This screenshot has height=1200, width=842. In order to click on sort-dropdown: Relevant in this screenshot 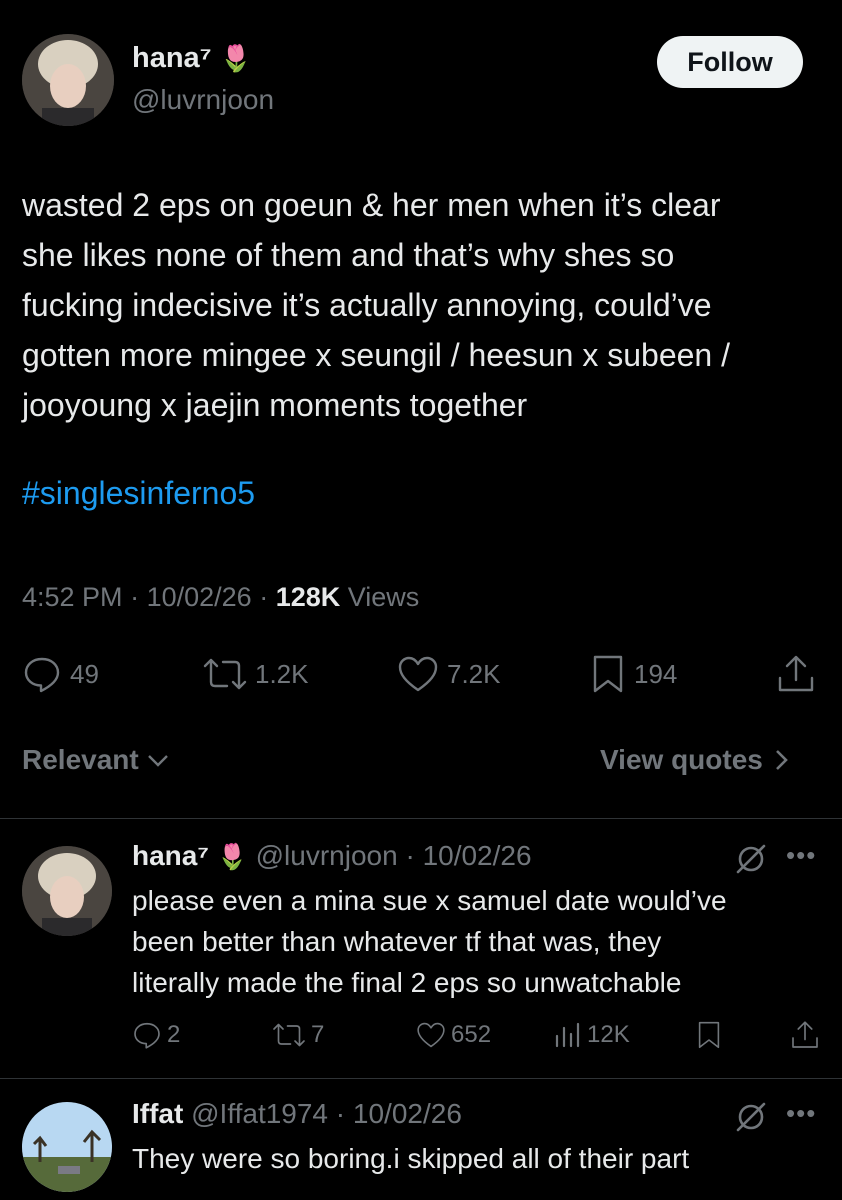, I will do `click(96, 760)`.